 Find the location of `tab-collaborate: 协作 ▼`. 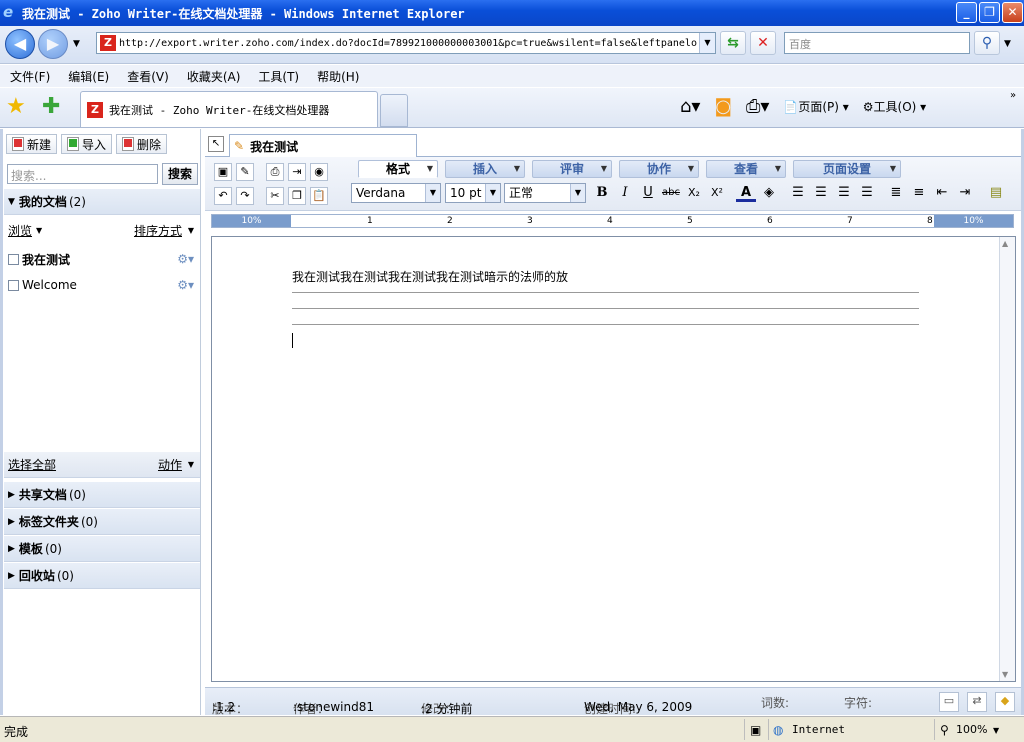

tab-collaborate: 协作 ▼ is located at coordinates (659, 169).